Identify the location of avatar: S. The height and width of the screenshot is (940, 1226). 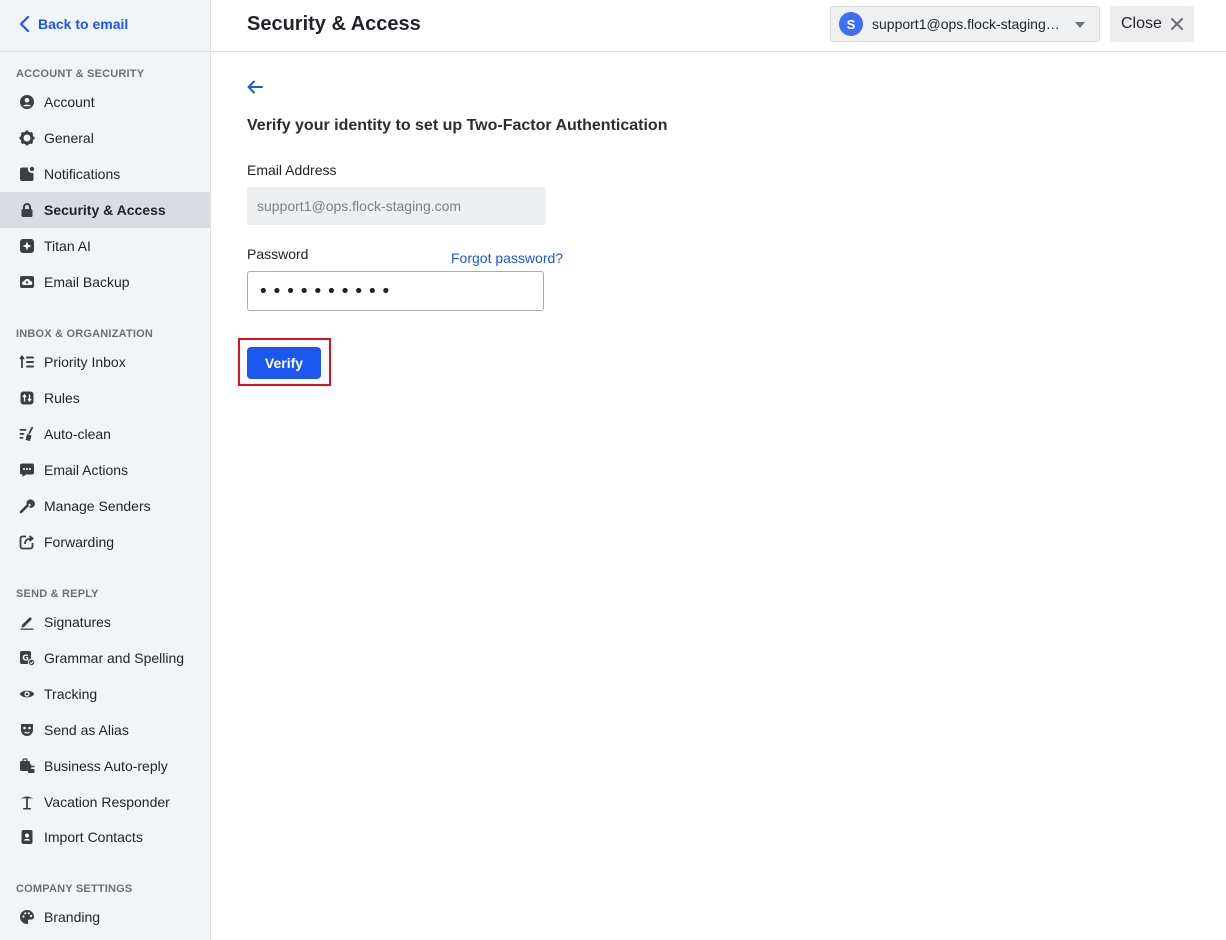
(851, 24).